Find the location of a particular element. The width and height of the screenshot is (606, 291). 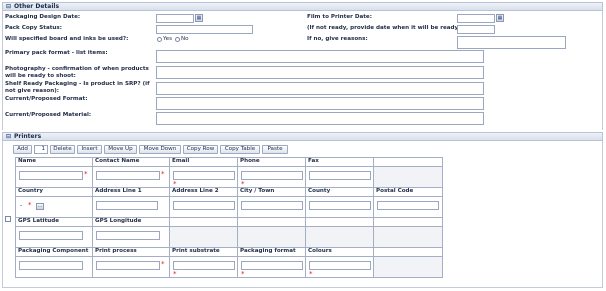

other-details-title: Other Details is located at coordinates (37, 6).